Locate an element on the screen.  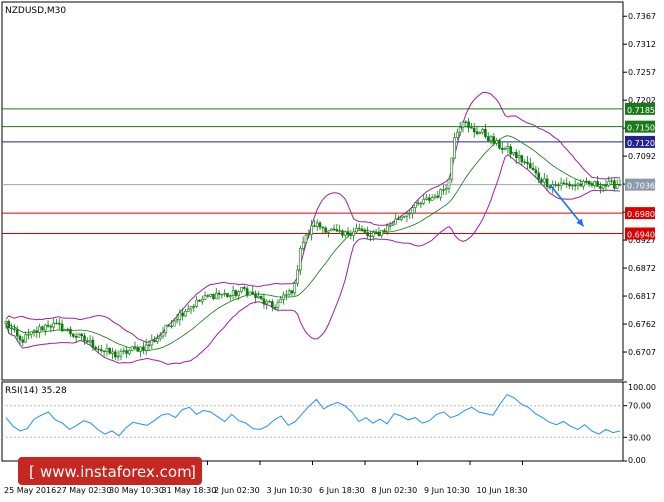
time-tick-label: 9 Jun 10:30 is located at coordinates (447, 490).